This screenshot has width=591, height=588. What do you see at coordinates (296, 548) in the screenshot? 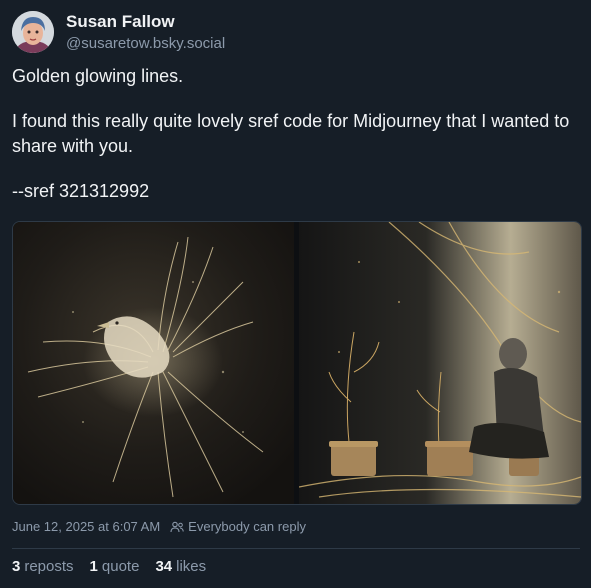
I see `divider` at bounding box center [296, 548].